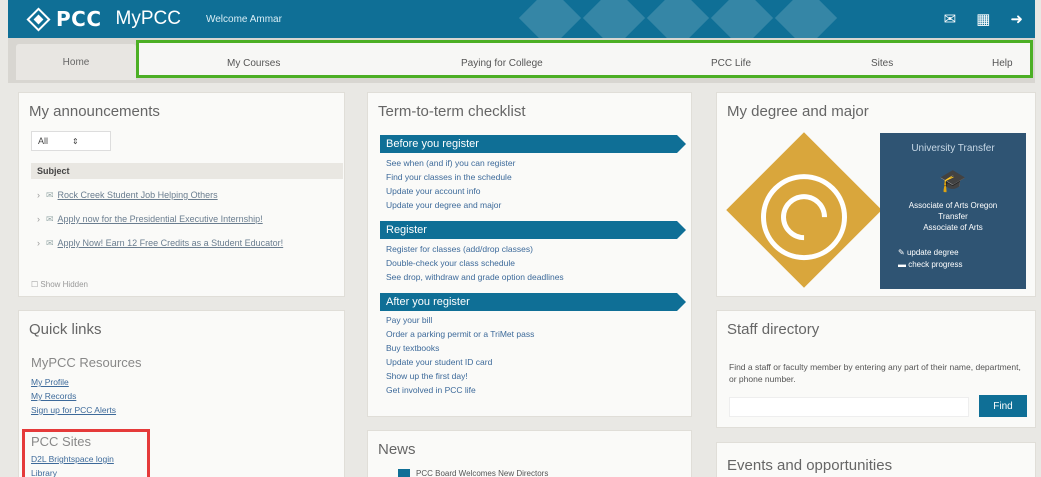 This screenshot has height=477, width=1041. What do you see at coordinates (953, 180) in the screenshot?
I see `graduation-cap-icon: 🎓` at bounding box center [953, 180].